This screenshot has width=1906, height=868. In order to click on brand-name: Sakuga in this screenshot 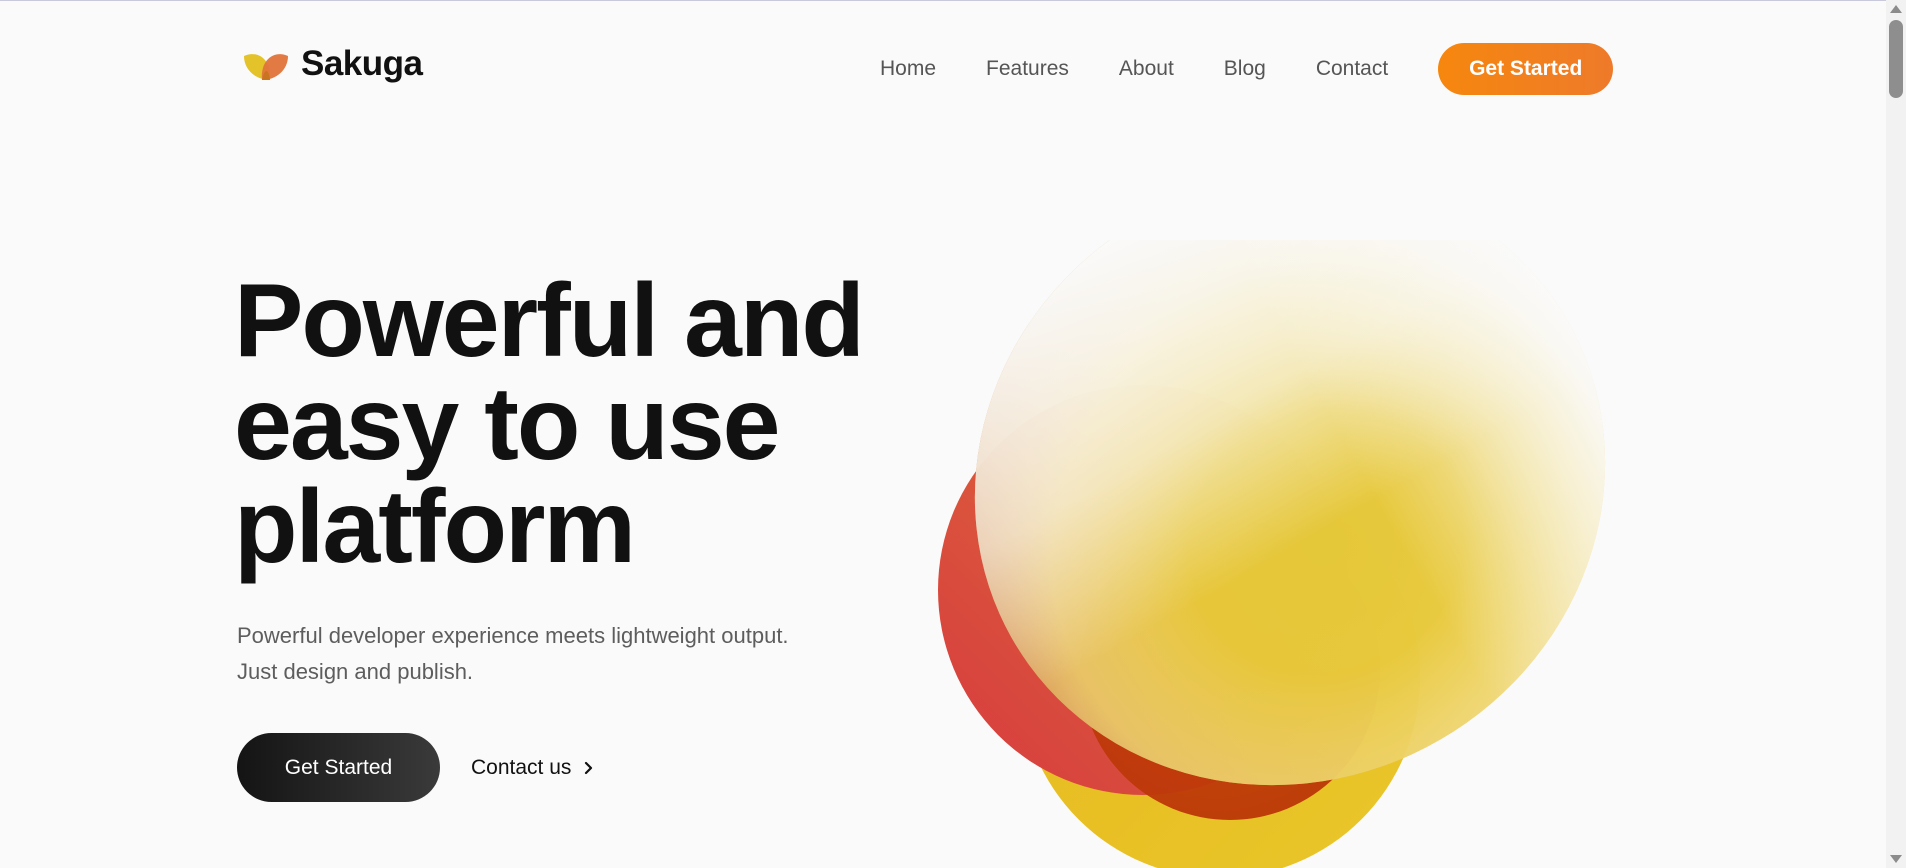, I will do `click(362, 63)`.